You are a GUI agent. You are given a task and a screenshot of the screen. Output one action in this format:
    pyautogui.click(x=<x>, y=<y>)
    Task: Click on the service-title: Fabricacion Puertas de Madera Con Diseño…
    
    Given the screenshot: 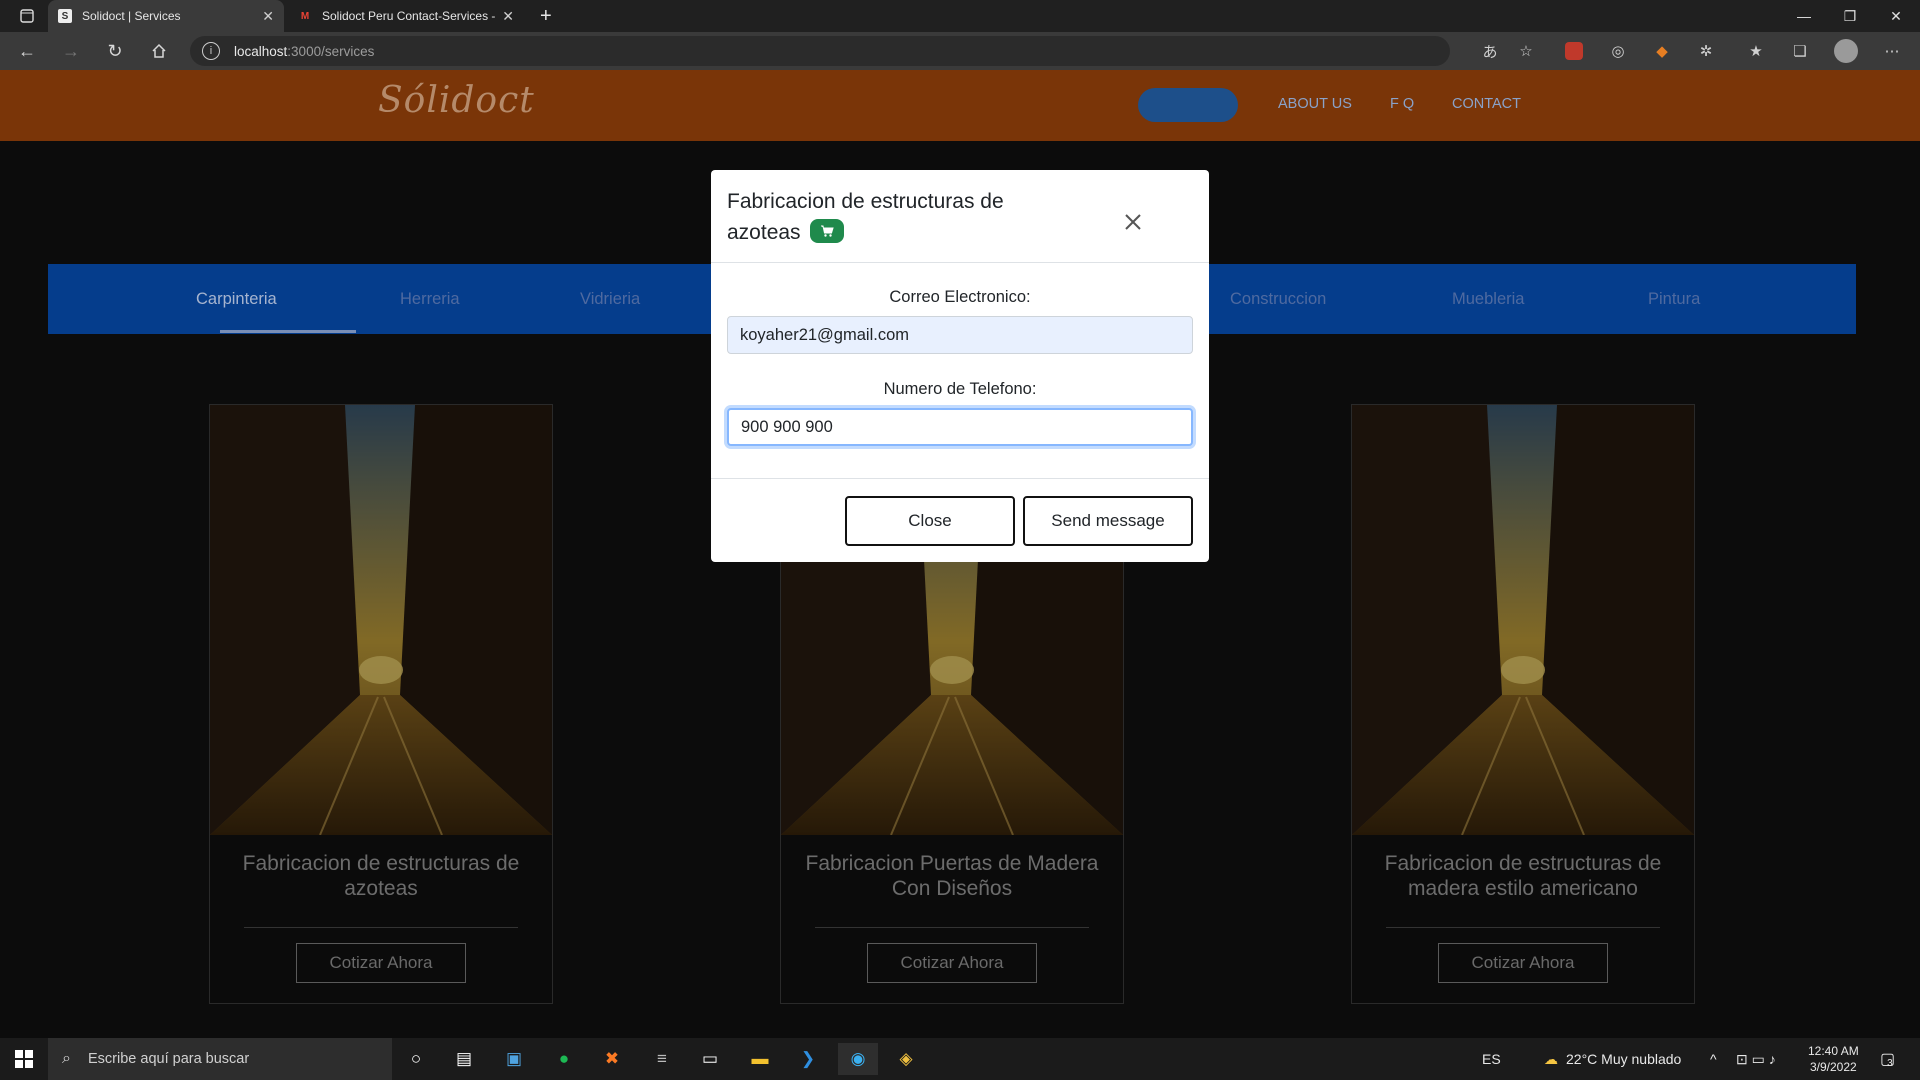 What is the action you would take?
    pyautogui.click(x=952, y=876)
    